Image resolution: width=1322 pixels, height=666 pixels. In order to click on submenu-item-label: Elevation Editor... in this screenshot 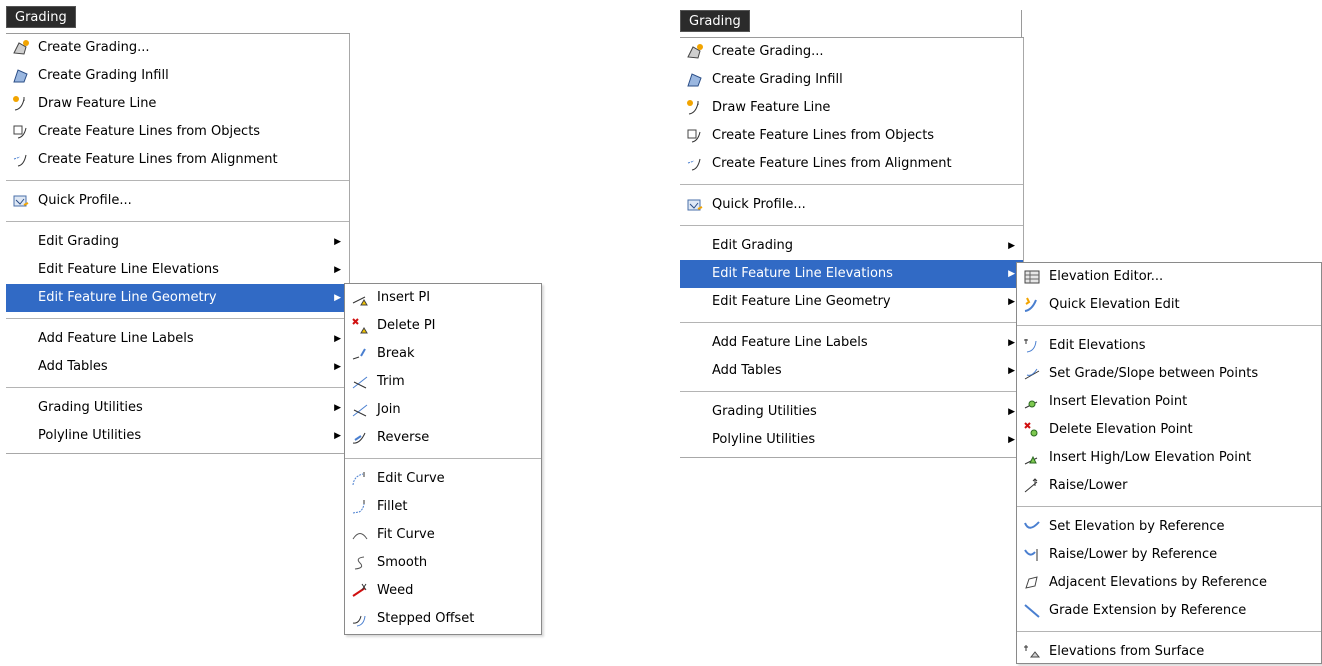, I will do `click(1106, 276)`.